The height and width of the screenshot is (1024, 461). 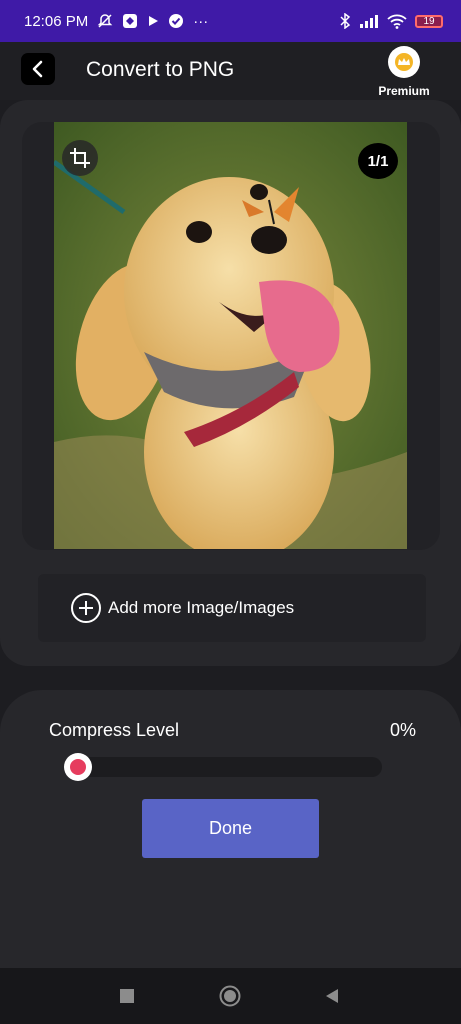 I want to click on battery-icon: 19, so click(x=429, y=21).